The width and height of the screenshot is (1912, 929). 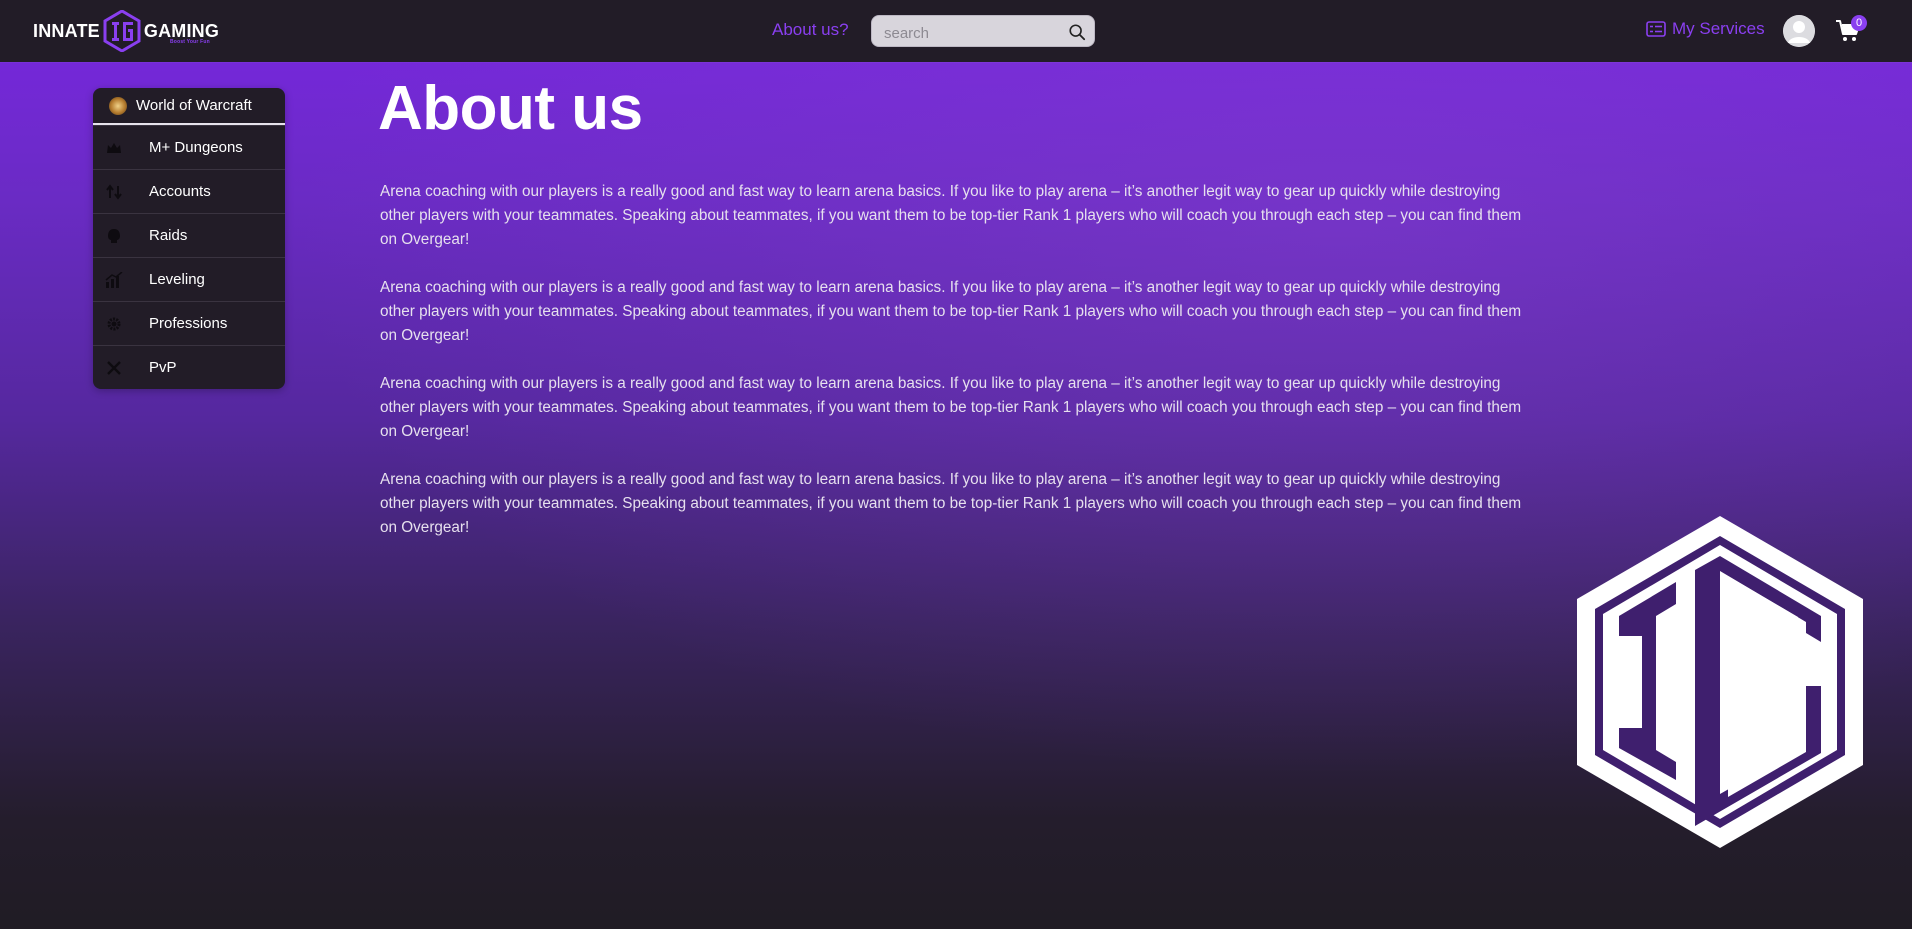 I want to click on sidebar-item-label: M+ Dungeons, so click(x=196, y=147).